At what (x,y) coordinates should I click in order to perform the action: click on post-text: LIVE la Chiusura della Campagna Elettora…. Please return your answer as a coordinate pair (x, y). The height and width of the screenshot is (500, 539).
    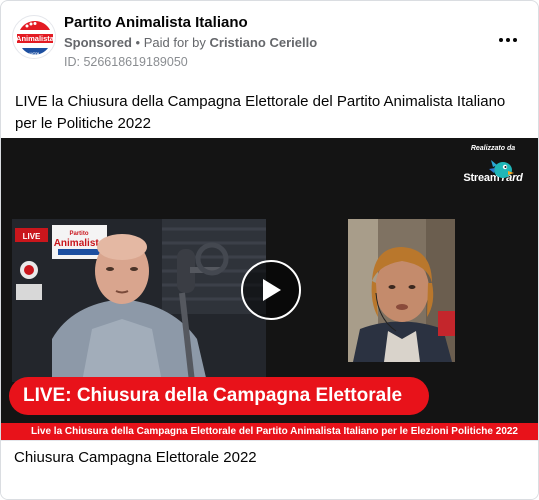
    Looking at the image, I should click on (260, 112).